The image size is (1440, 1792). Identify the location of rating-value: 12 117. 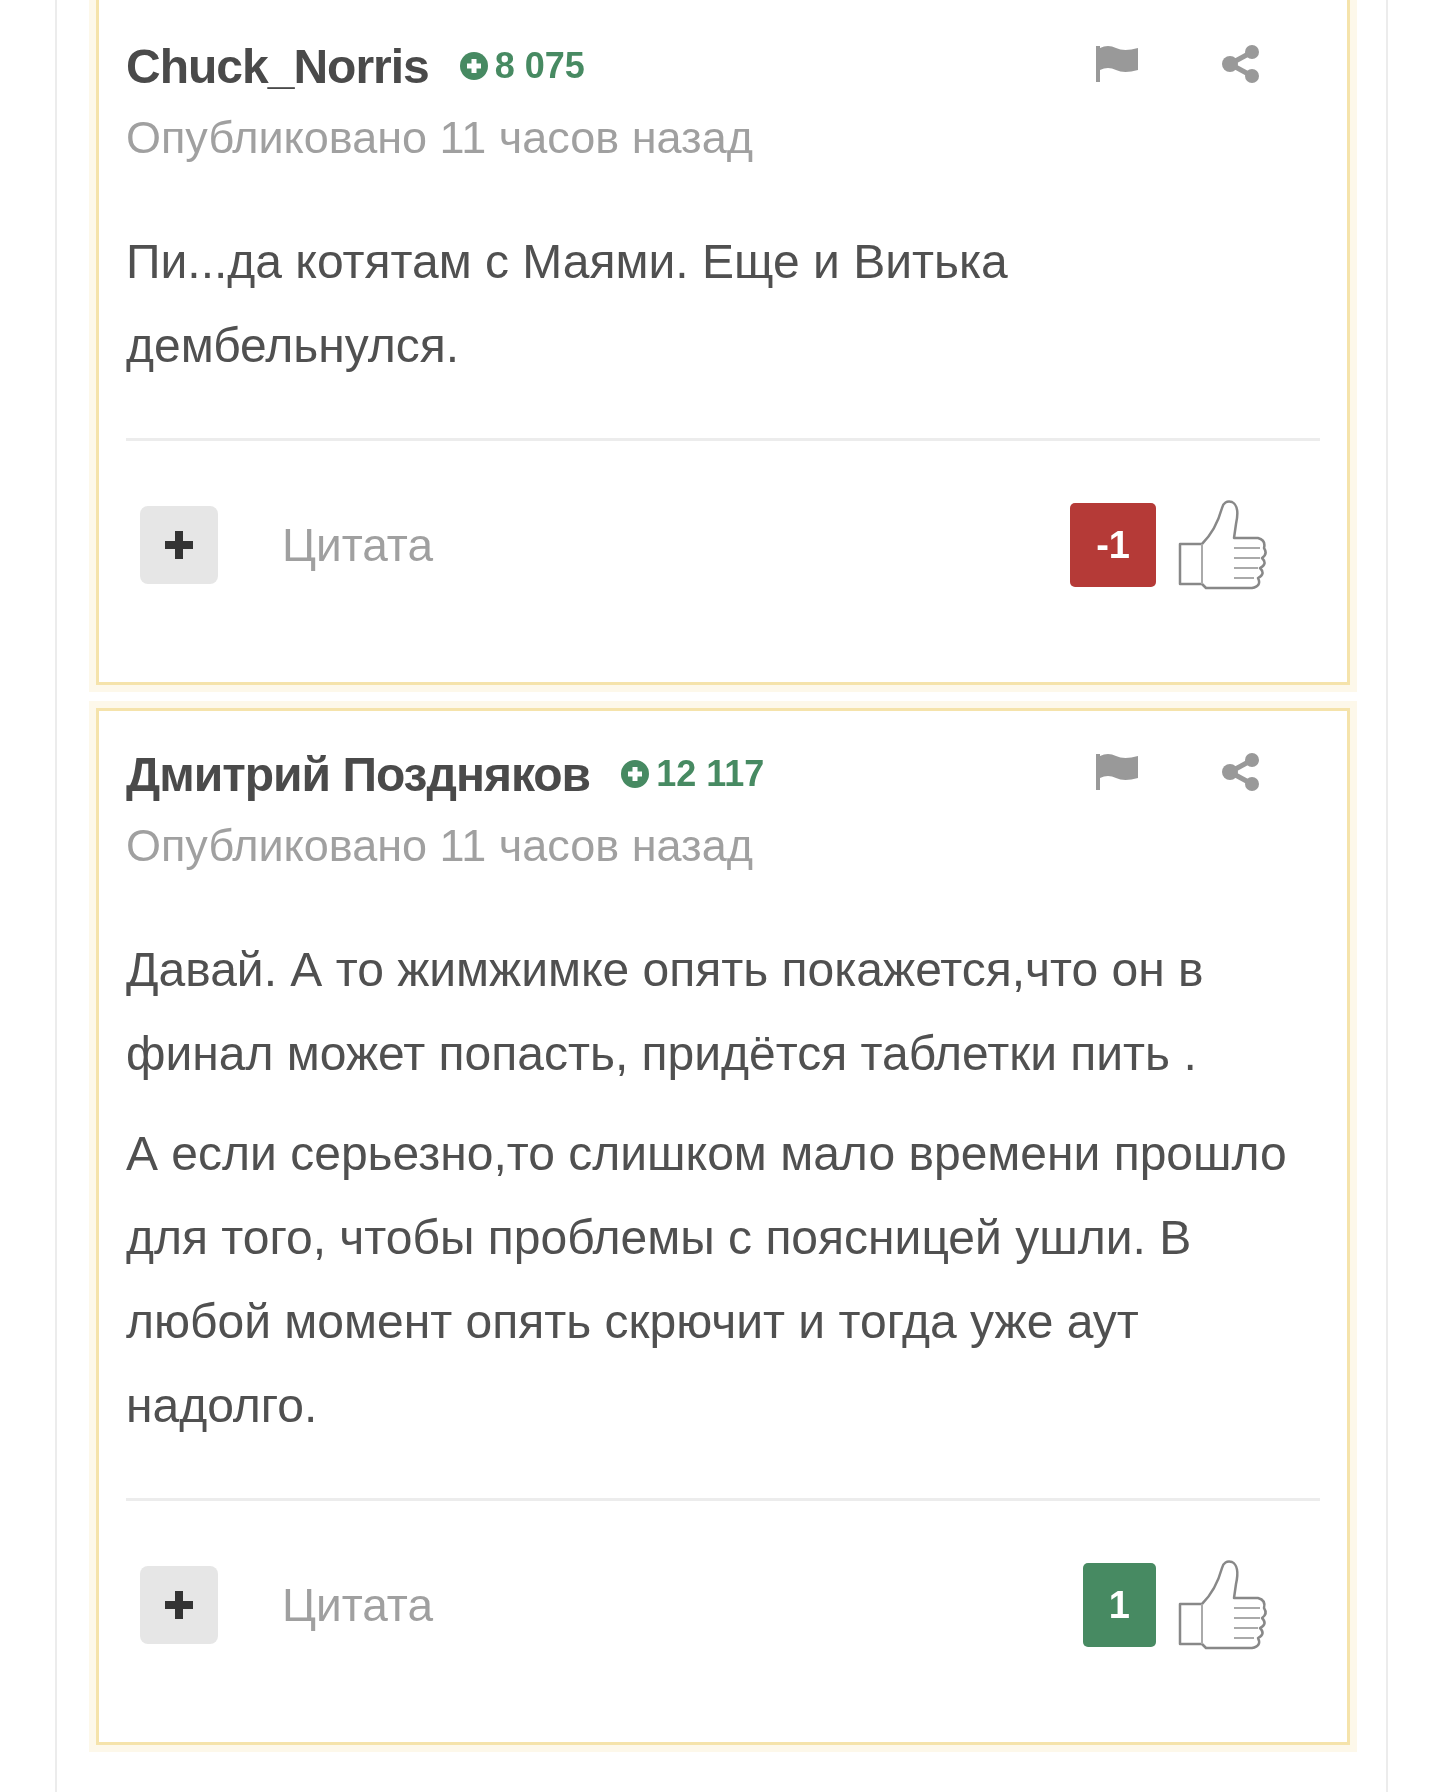
(710, 774).